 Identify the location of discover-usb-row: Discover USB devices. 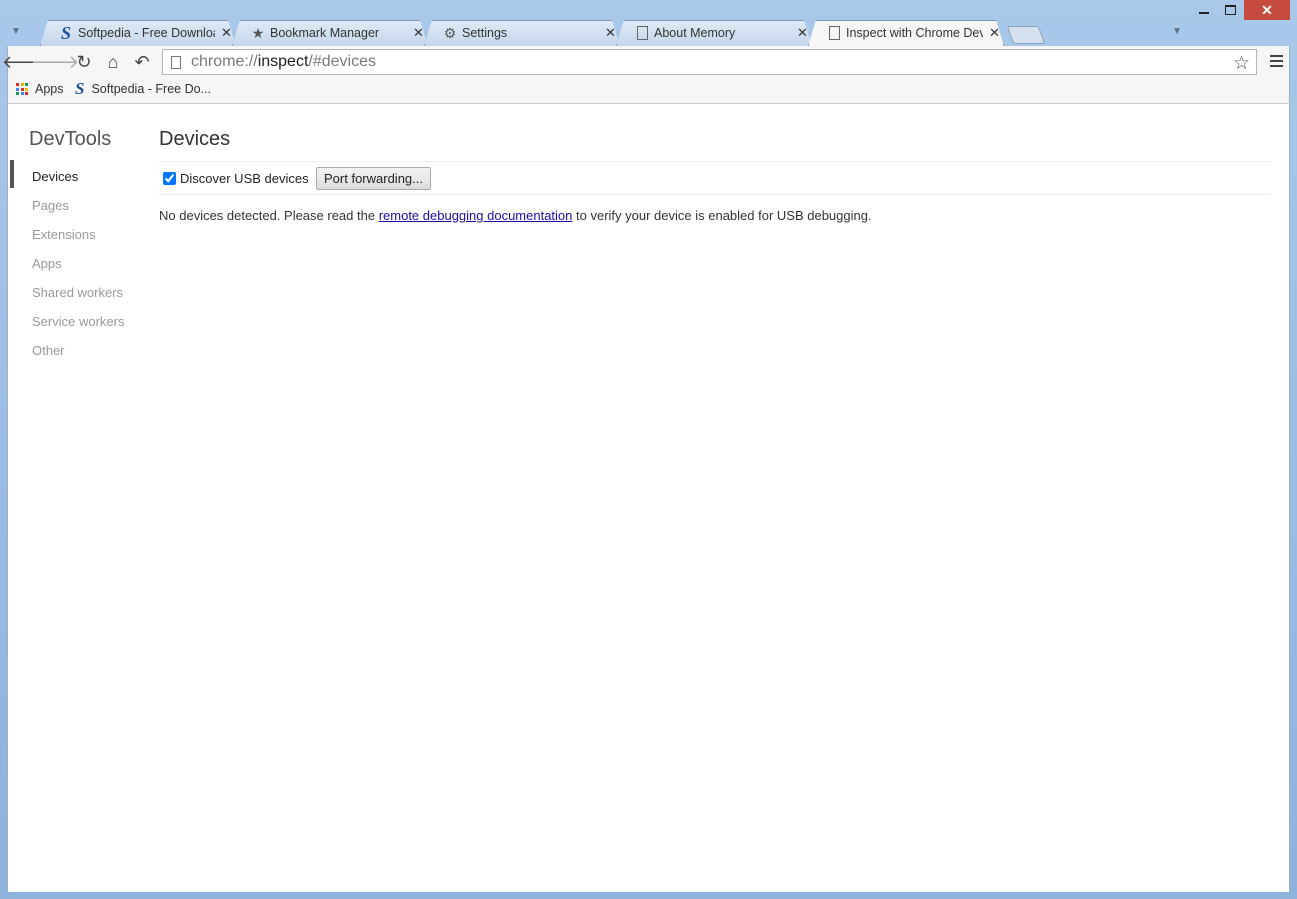
(236, 178).